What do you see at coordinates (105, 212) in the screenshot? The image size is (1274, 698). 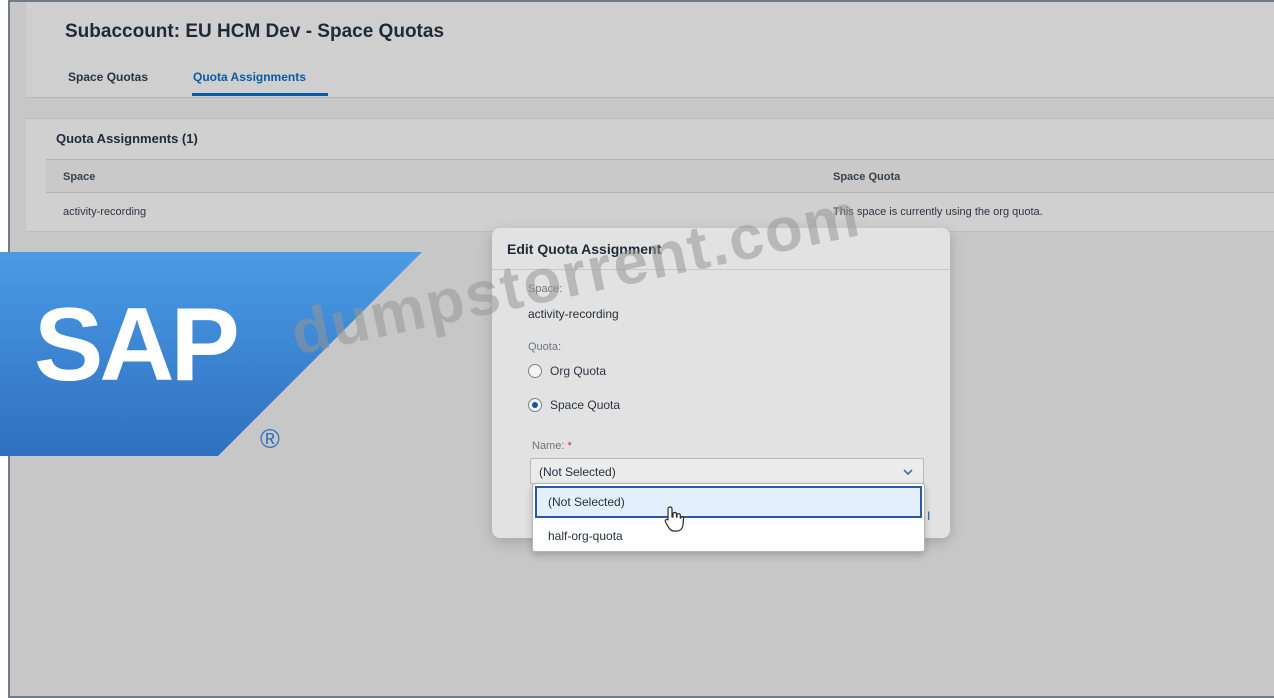 I see `cell-space: activity-recording` at bounding box center [105, 212].